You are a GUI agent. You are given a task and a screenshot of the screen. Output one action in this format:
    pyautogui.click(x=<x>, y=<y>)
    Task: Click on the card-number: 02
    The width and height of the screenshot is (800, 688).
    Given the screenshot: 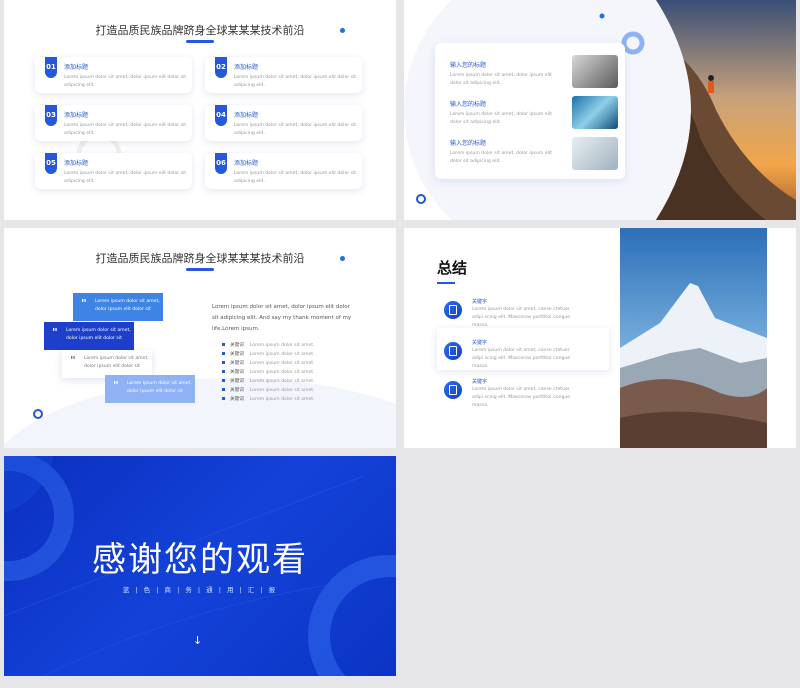 What is the action you would take?
    pyautogui.click(x=221, y=67)
    